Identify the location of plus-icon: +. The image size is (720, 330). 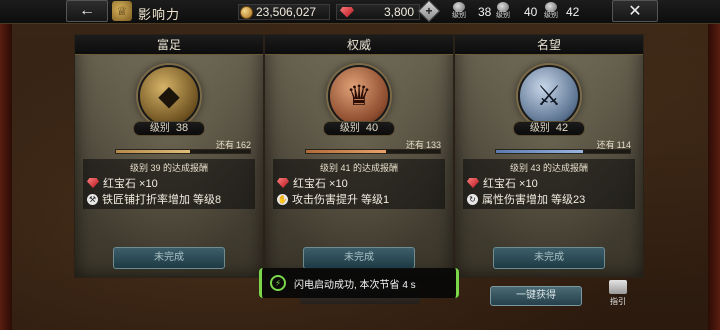
(429, 11).